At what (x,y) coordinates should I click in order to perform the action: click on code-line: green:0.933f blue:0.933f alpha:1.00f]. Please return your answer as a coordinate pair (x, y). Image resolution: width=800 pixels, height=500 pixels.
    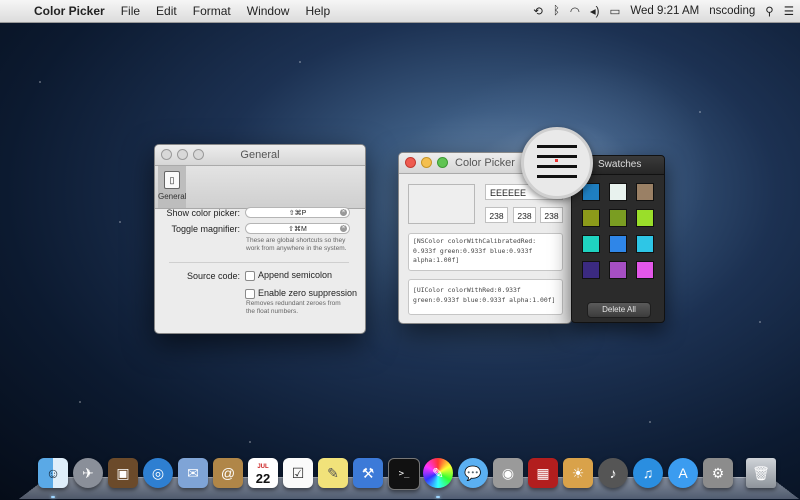
    Looking at the image, I should click on (484, 299).